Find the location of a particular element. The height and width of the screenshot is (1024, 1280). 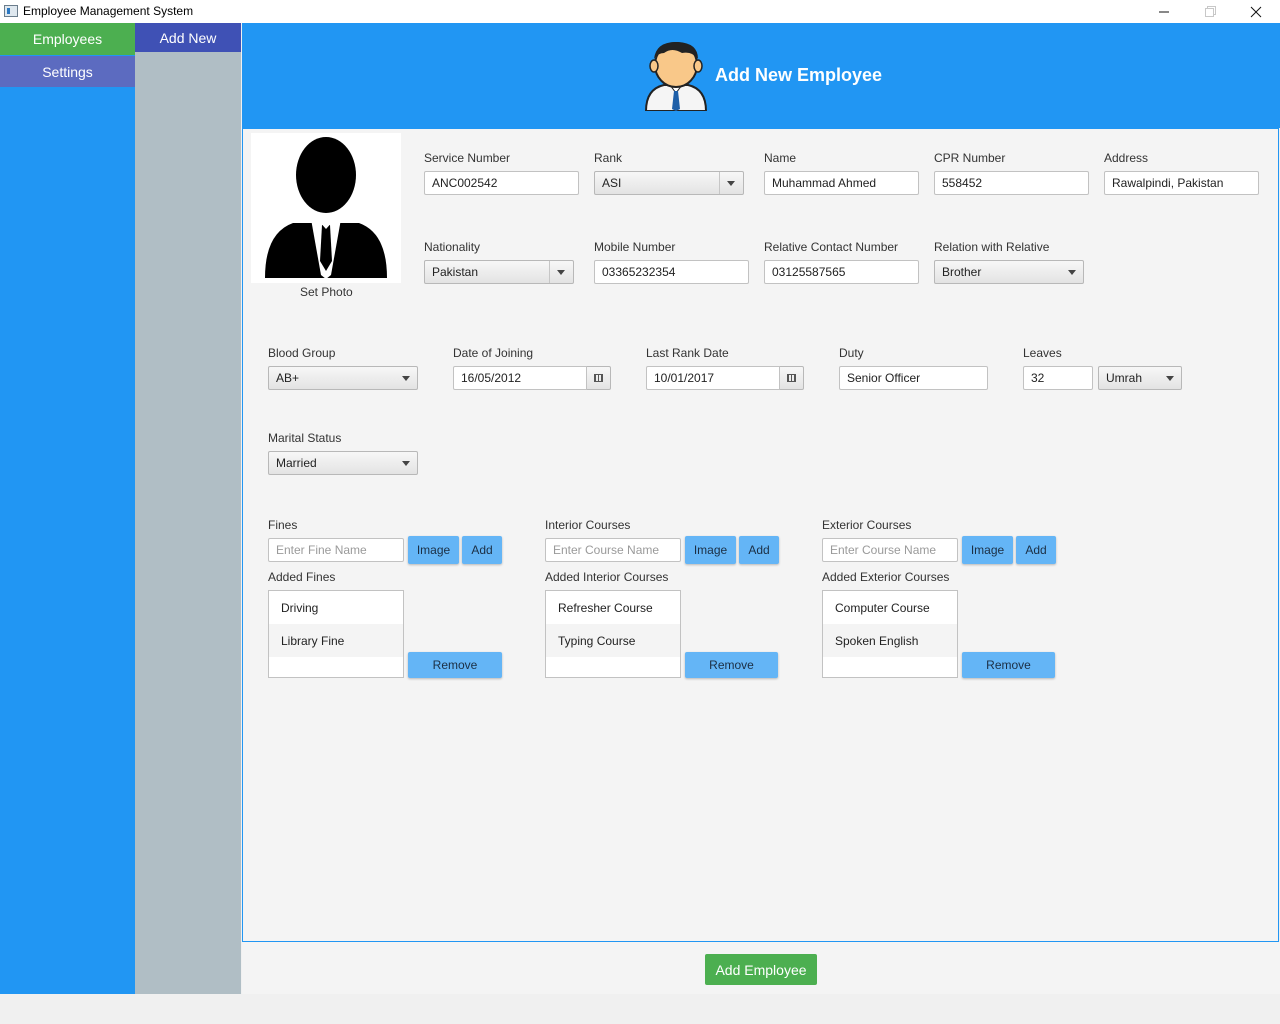

window-title: Employee Management System is located at coordinates (108, 11).